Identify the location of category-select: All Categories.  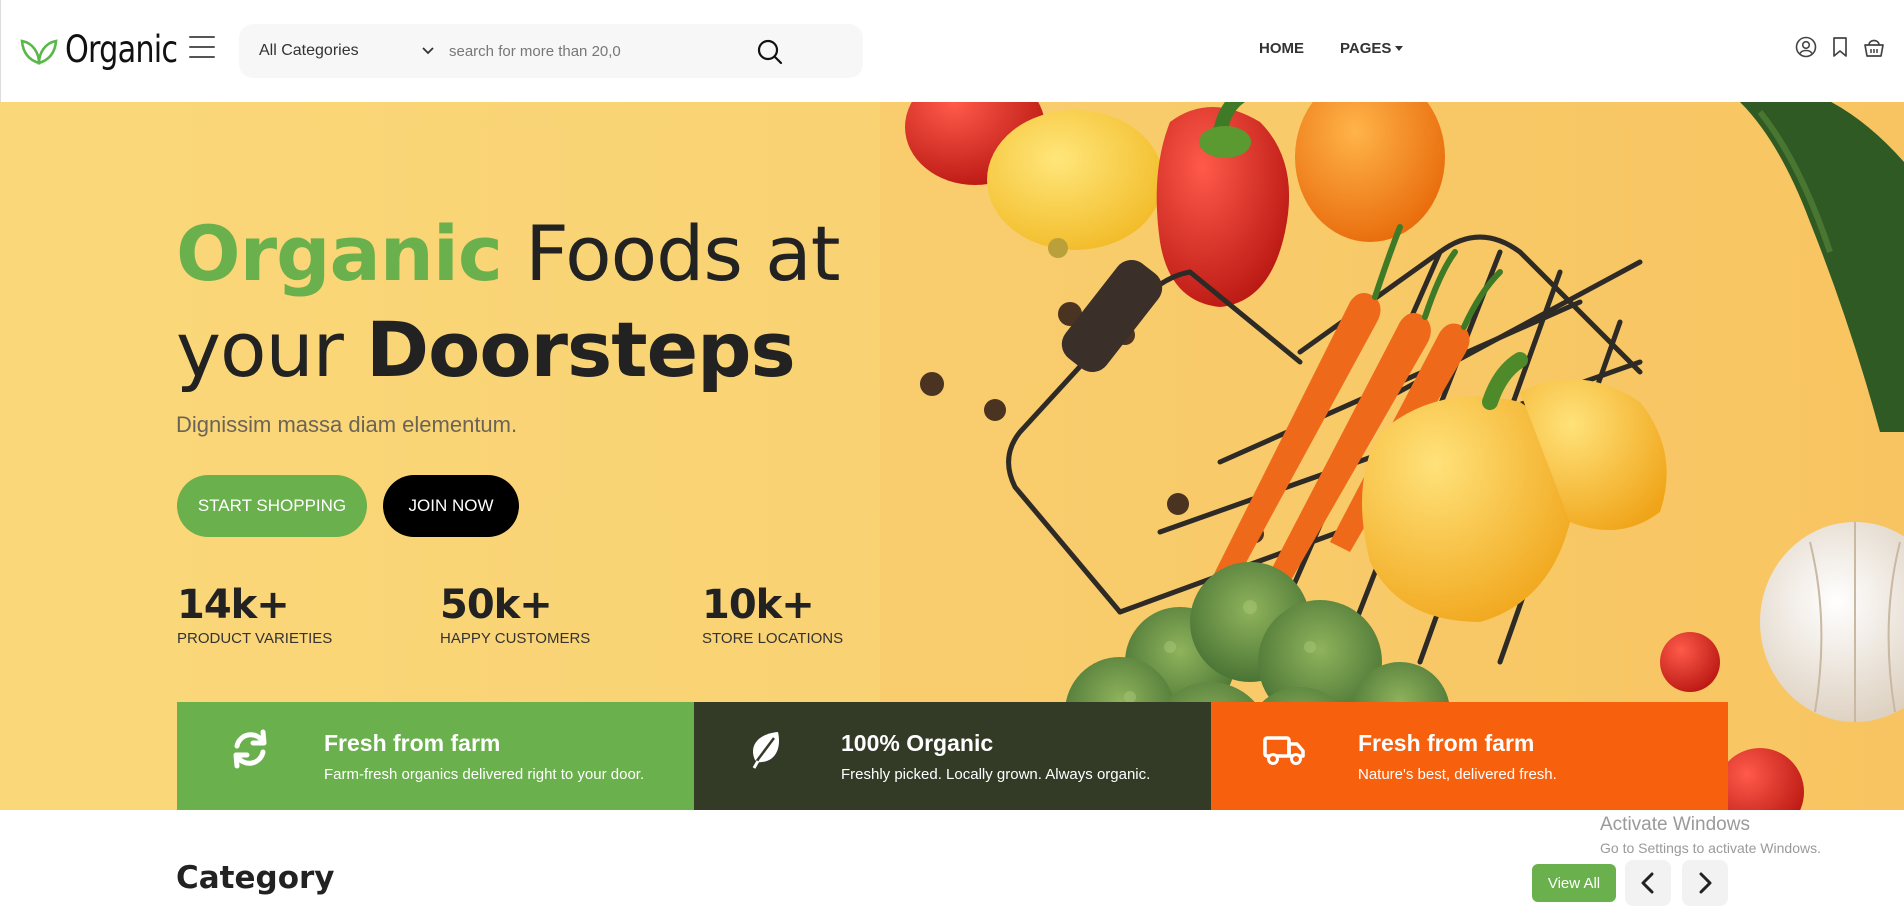
(347, 51).